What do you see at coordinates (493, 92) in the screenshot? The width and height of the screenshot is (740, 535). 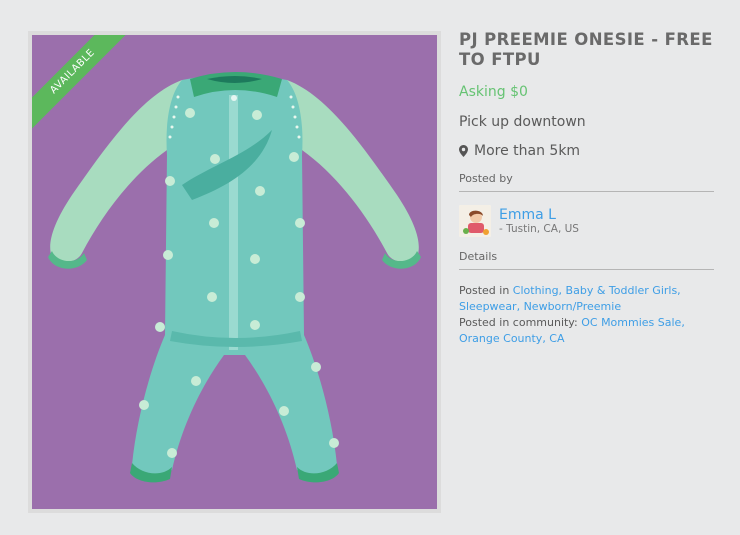 I see `listing-price: Asking $0` at bounding box center [493, 92].